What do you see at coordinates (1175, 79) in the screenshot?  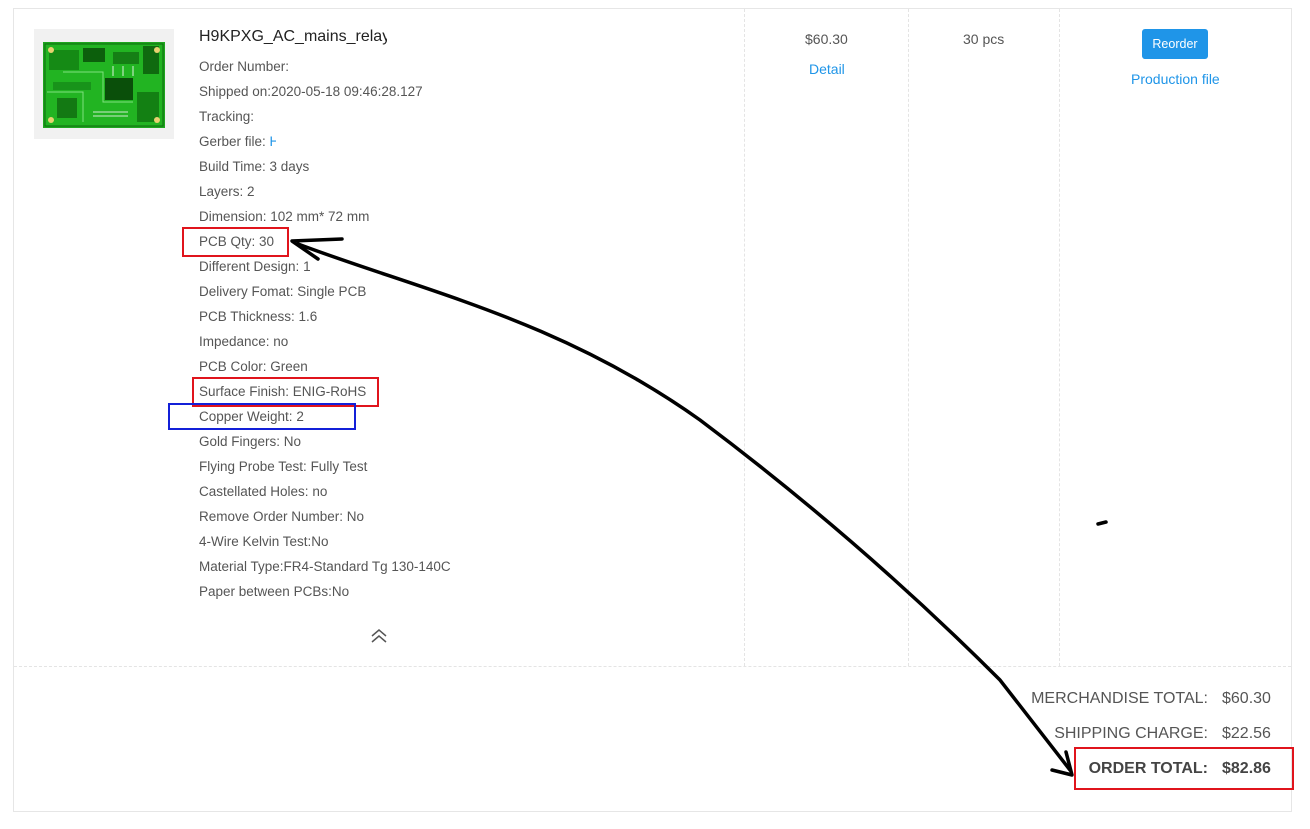 I see `production-file-link: Production file` at bounding box center [1175, 79].